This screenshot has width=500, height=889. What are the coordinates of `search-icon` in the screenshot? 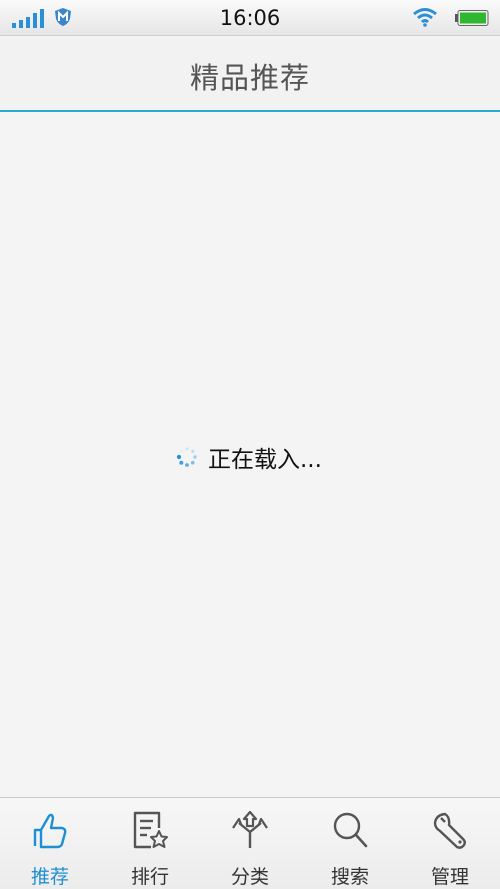 It's located at (350, 830).